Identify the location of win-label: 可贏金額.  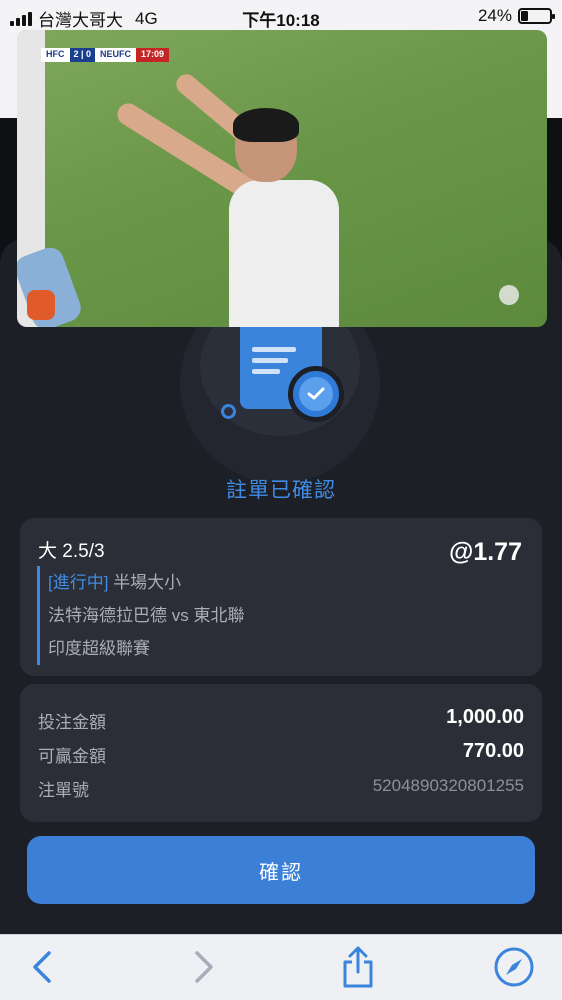
(72, 756).